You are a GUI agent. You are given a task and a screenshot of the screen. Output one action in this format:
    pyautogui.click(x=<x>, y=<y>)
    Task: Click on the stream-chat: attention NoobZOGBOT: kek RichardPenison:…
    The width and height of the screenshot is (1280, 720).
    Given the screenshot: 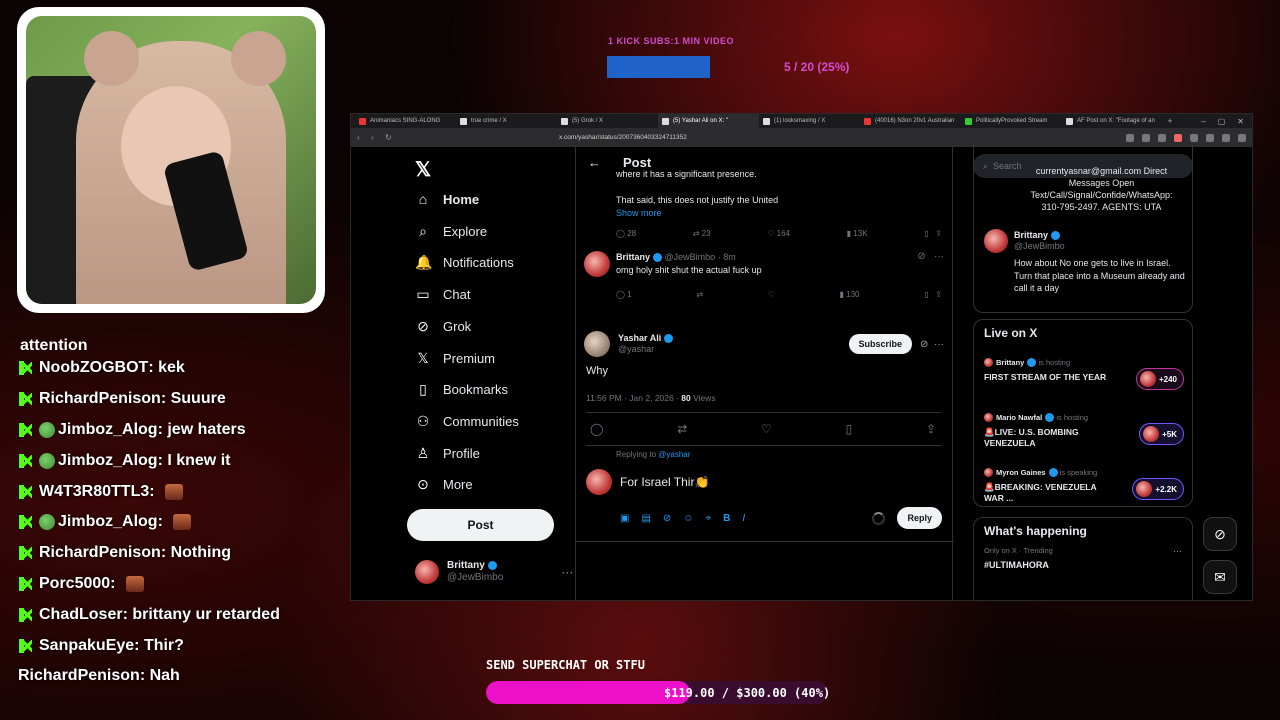 What is the action you would take?
    pyautogui.click(x=178, y=512)
    